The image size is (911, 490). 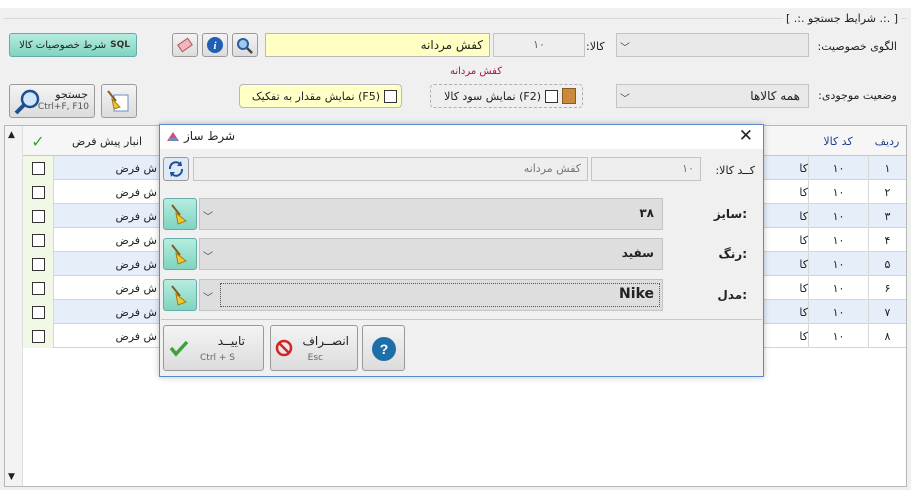 I want to click on size-combo: ﹀ ۳۸, so click(x=431, y=214).